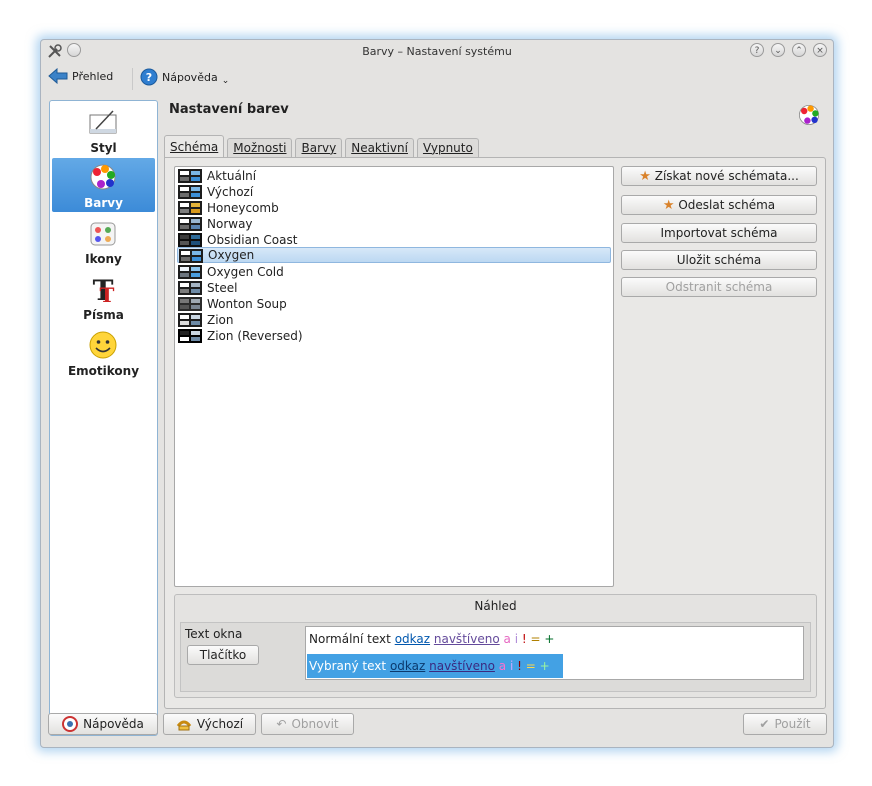  What do you see at coordinates (809, 115) in the screenshot?
I see `colors-header-icon` at bounding box center [809, 115].